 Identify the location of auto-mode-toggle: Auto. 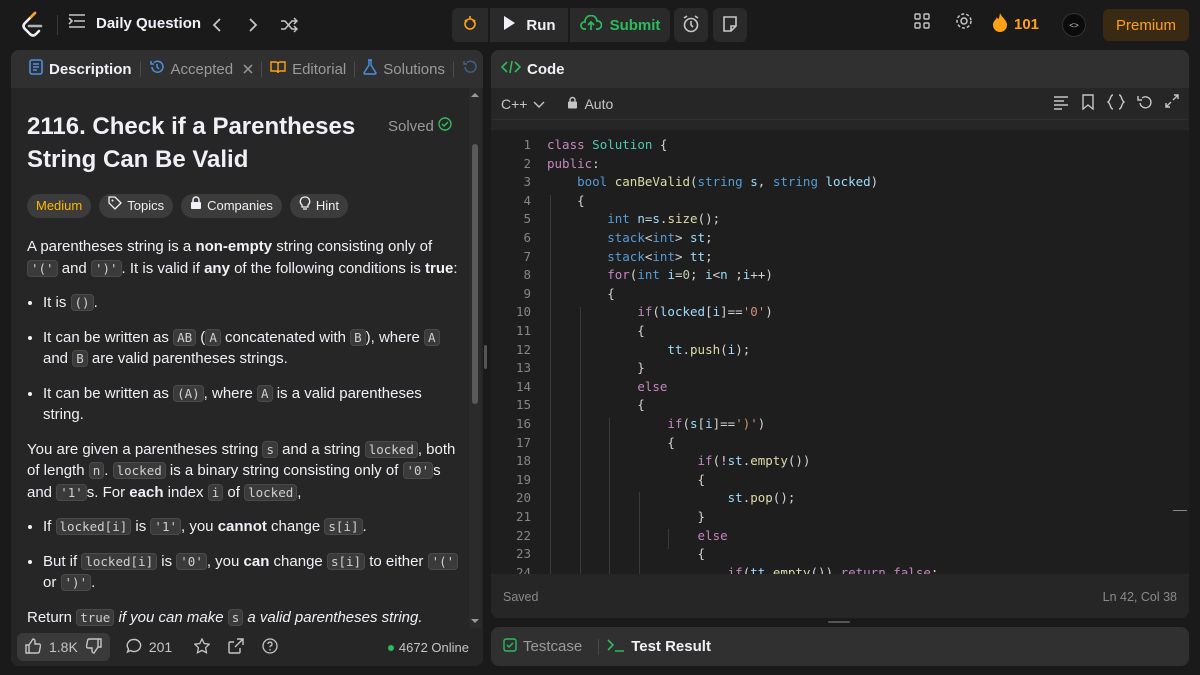
(590, 104).